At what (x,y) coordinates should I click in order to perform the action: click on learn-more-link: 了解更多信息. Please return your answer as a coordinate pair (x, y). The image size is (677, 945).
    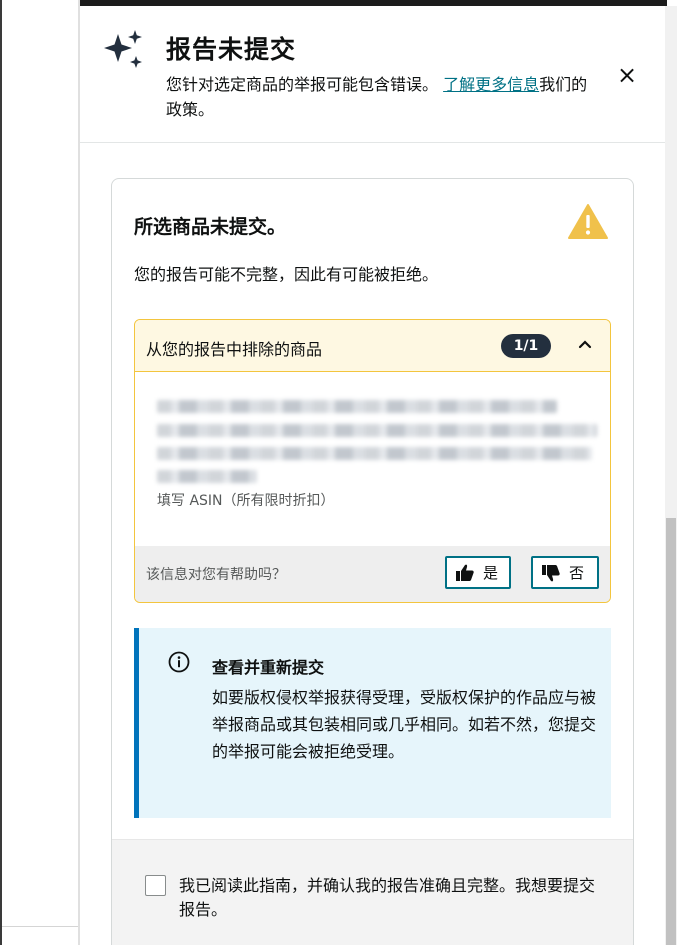
    Looking at the image, I should click on (491, 84).